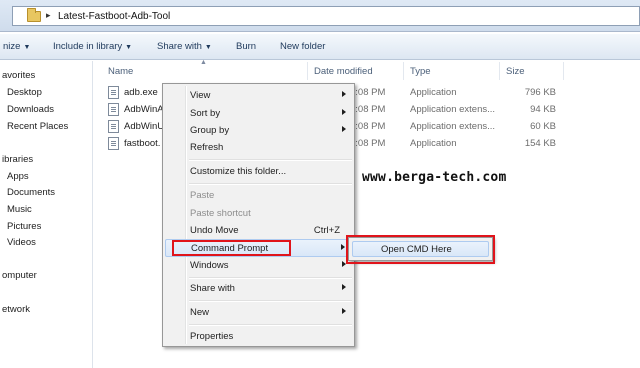  Describe the element at coordinates (142, 143) in the screenshot. I see `file-name: fastboot.` at that location.